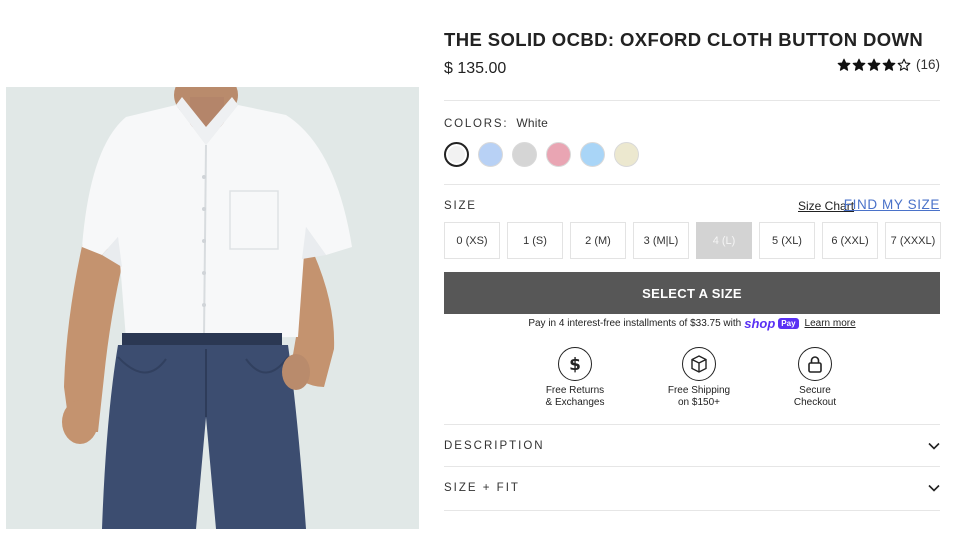 The image size is (975, 556). What do you see at coordinates (692, 293) in the screenshot?
I see `select-size-button: SELECT A SIZE` at bounding box center [692, 293].